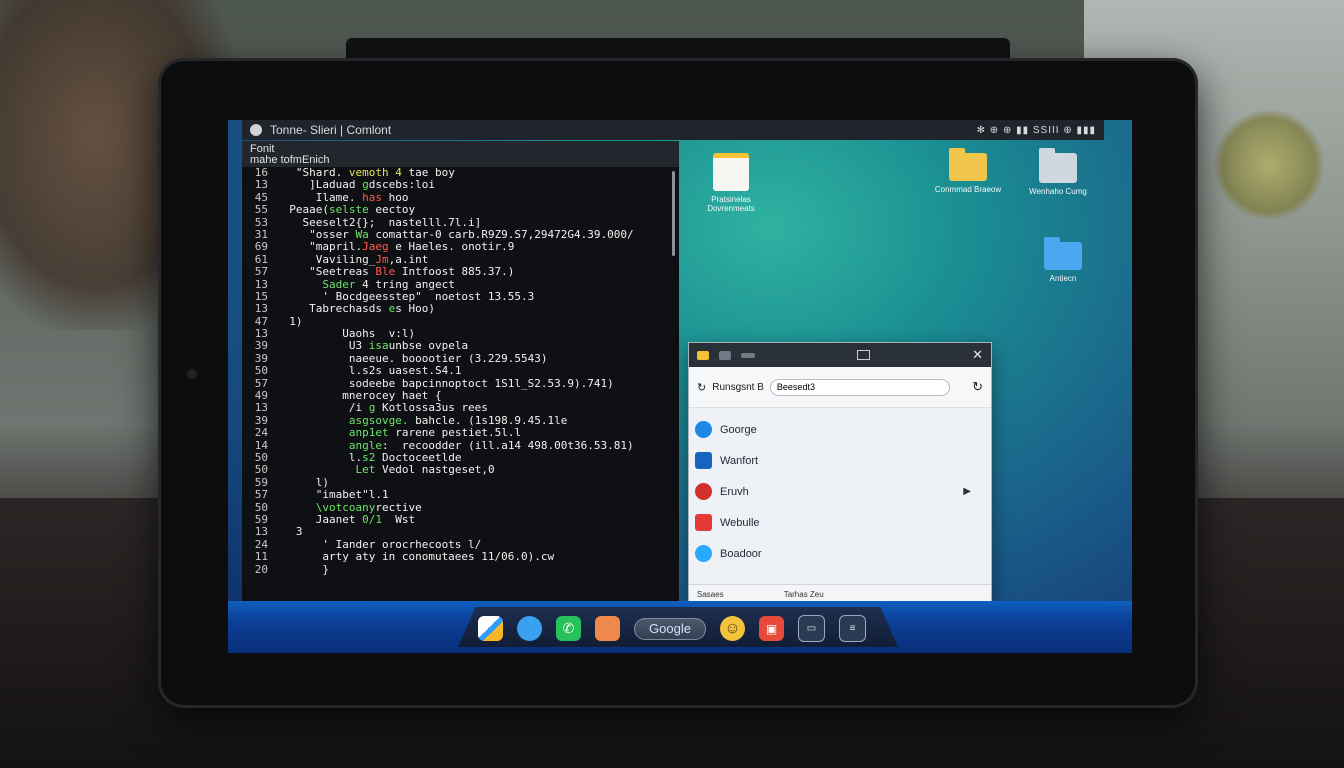 The image size is (1344, 768). Describe the element at coordinates (968, 171) in the screenshot. I see `desktop-icon-folder-yellow: Conmmad Braeow` at that location.